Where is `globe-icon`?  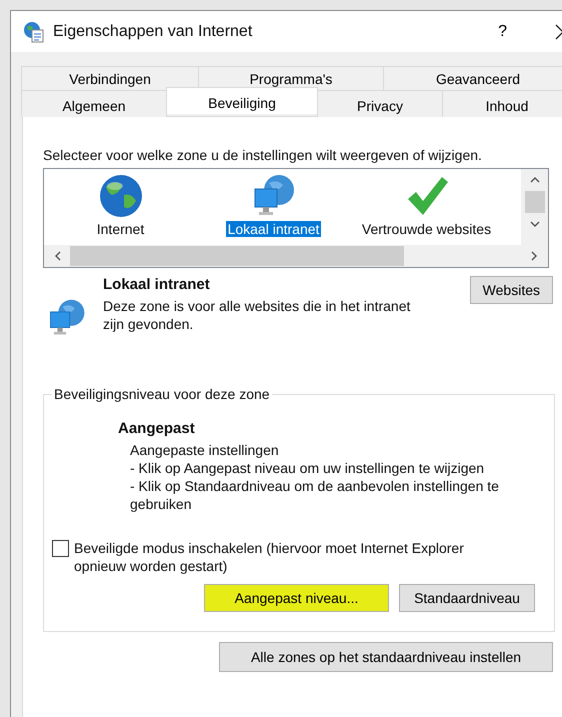
globe-icon is located at coordinates (121, 196).